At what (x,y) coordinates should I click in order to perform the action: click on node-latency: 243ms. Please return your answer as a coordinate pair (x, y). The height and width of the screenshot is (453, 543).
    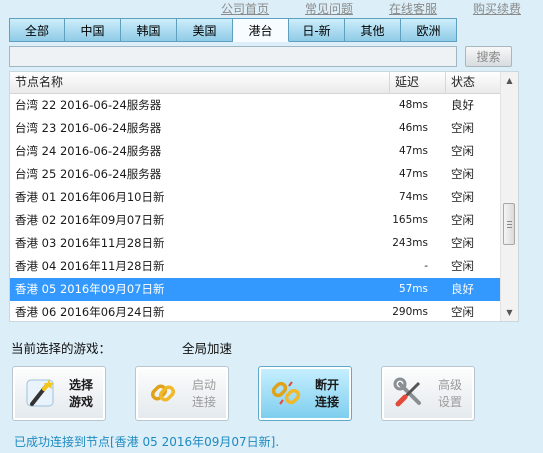
    Looking at the image, I should click on (410, 243).